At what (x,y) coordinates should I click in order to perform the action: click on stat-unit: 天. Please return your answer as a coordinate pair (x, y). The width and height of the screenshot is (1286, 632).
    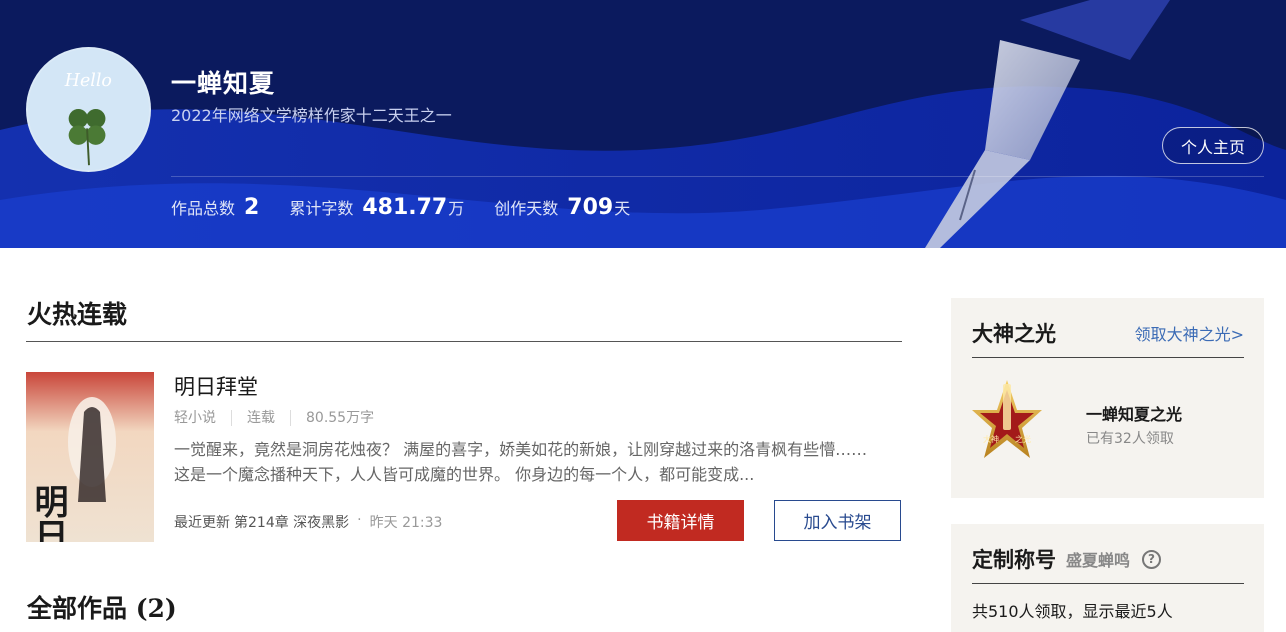
    Looking at the image, I should click on (622, 208).